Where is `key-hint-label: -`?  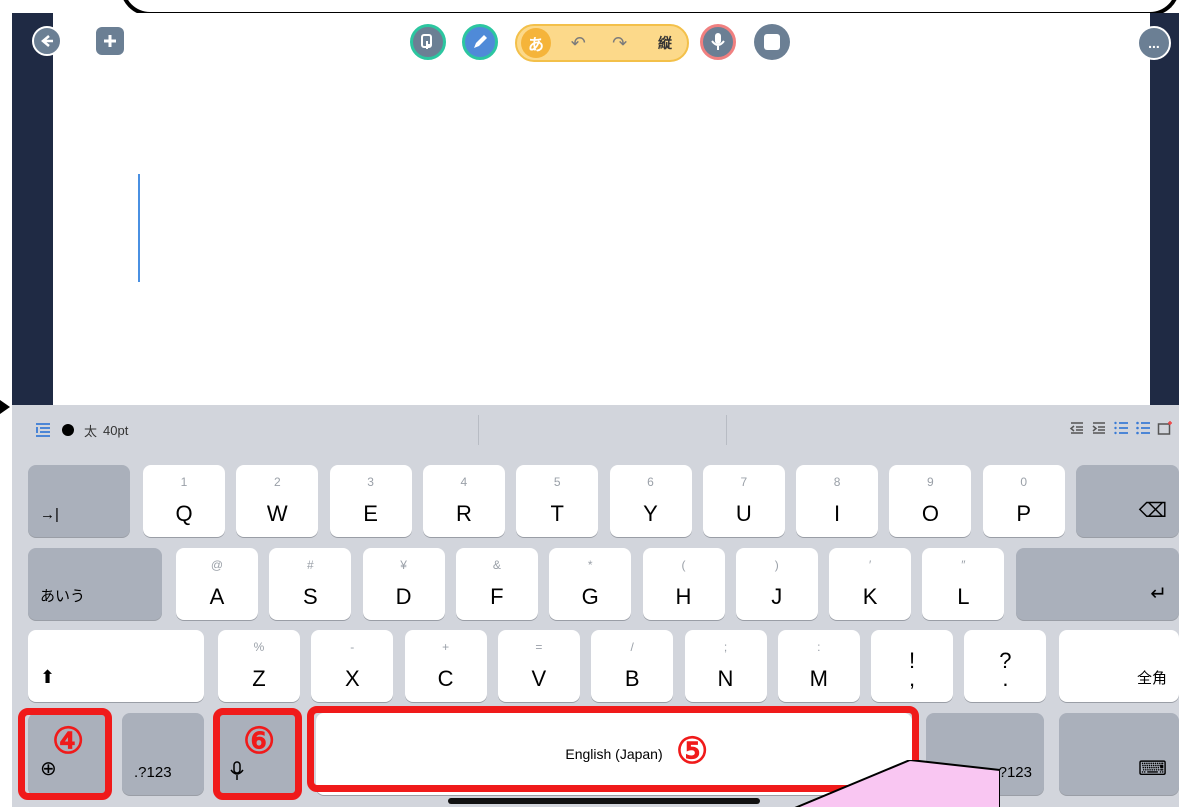 key-hint-label: - is located at coordinates (352, 647).